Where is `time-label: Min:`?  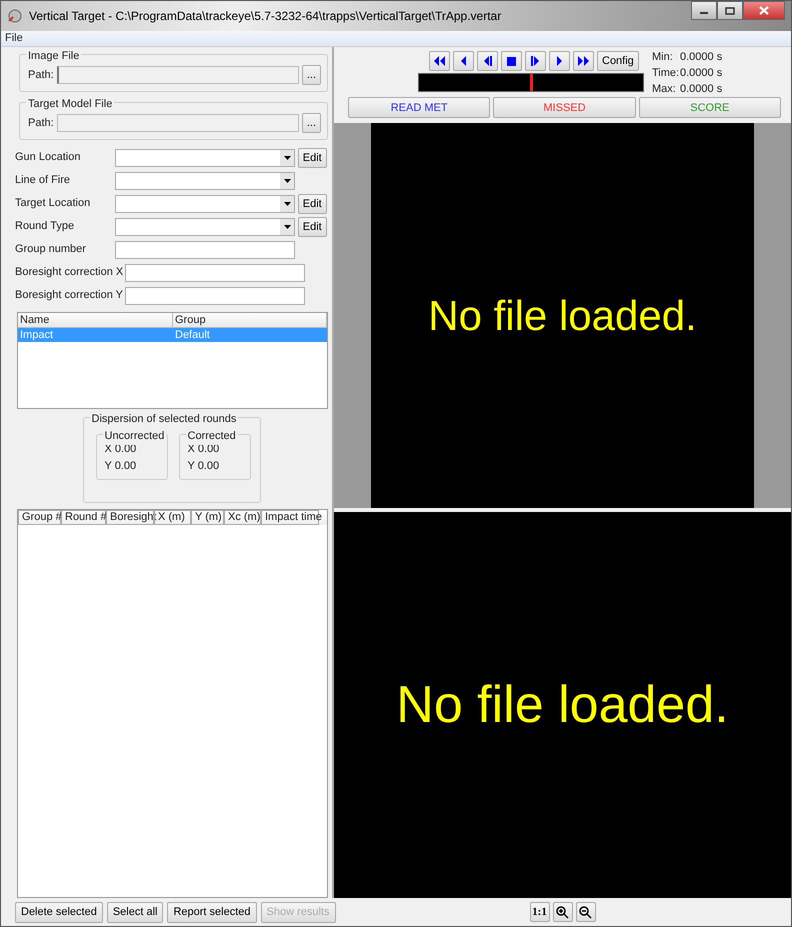 time-label: Min: is located at coordinates (663, 57).